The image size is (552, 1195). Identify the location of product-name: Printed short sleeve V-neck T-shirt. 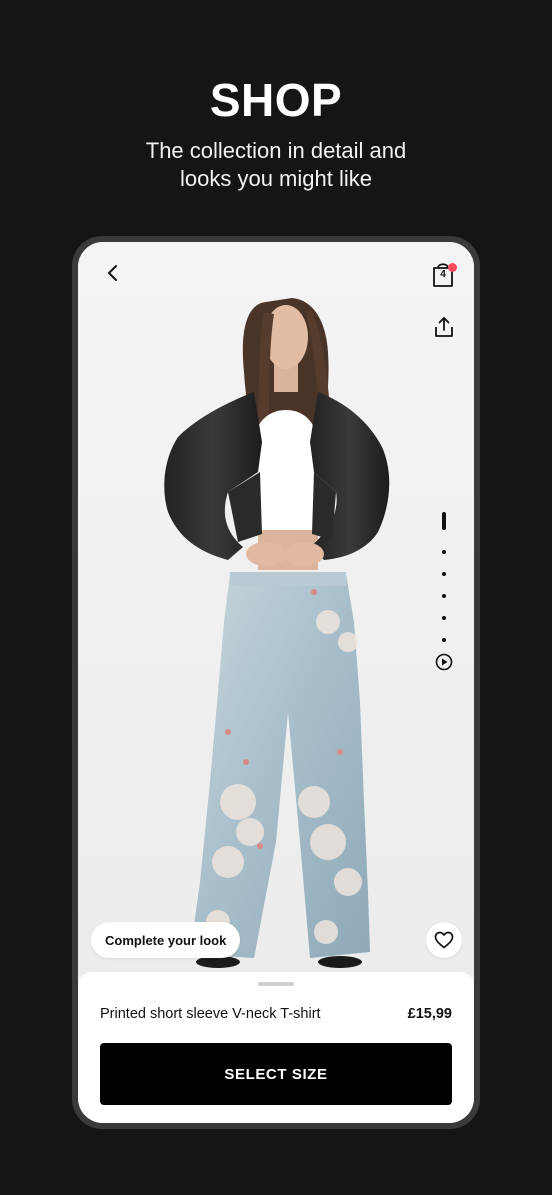
(210, 1014).